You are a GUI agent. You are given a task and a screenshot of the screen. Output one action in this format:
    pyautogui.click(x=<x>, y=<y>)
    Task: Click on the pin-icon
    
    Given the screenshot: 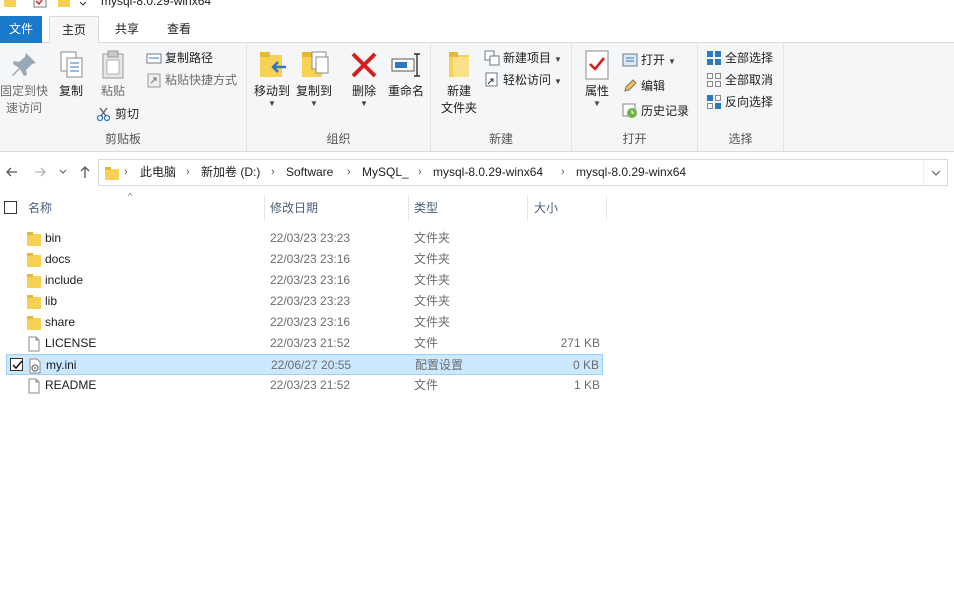 What is the action you would take?
    pyautogui.click(x=24, y=64)
    